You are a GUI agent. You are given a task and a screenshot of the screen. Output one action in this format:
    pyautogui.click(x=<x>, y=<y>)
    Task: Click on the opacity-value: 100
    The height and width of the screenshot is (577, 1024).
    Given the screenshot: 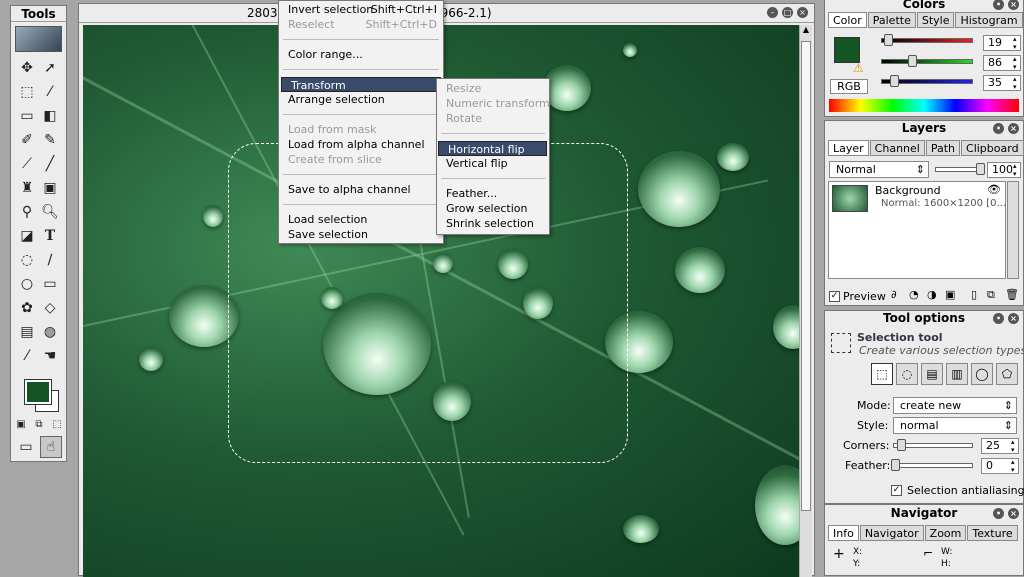 What is the action you would take?
    pyautogui.click(x=1004, y=170)
    